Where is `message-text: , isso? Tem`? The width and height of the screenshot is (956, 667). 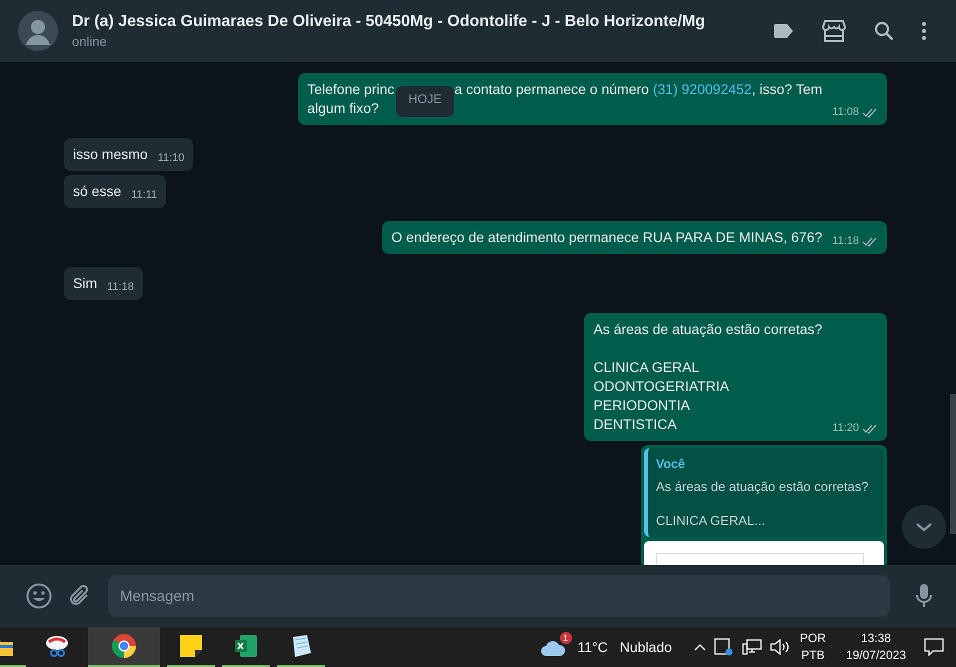
message-text: , isso? Tem is located at coordinates (787, 89).